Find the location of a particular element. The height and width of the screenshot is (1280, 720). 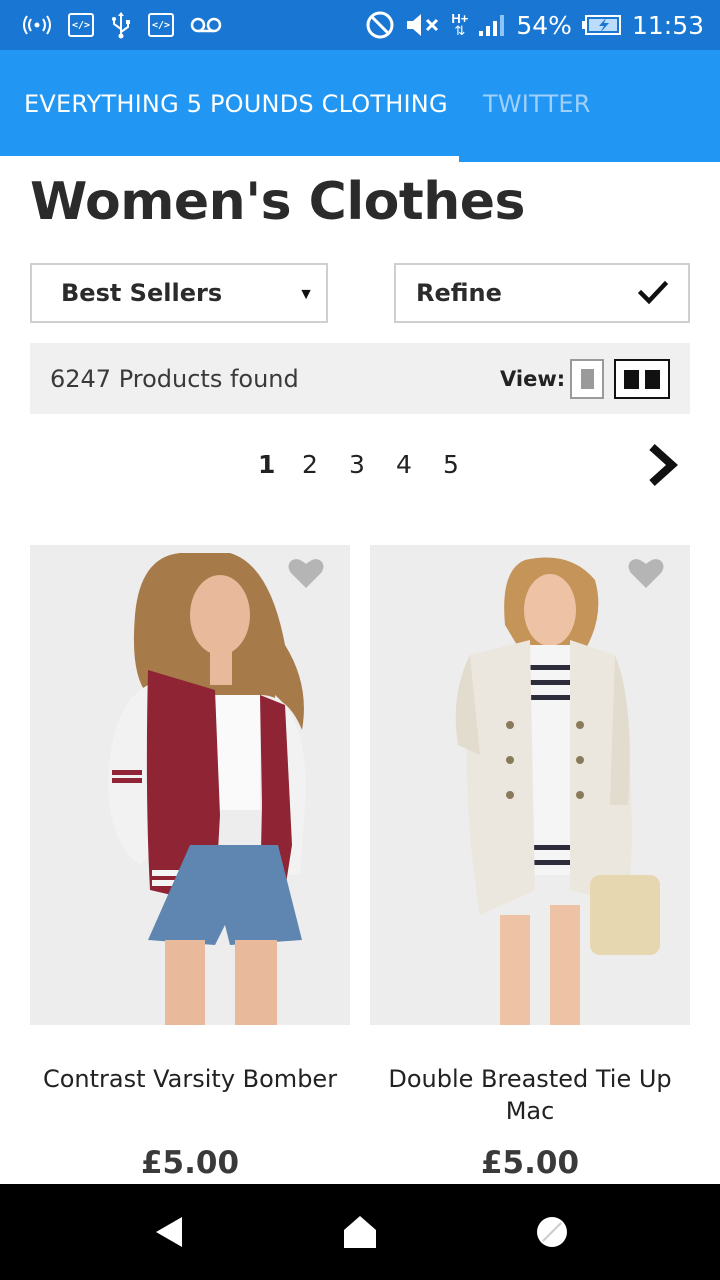

app-bar: EVERYTHING 5 POUNDS CLOTHING TWITTER is located at coordinates (360, 106).